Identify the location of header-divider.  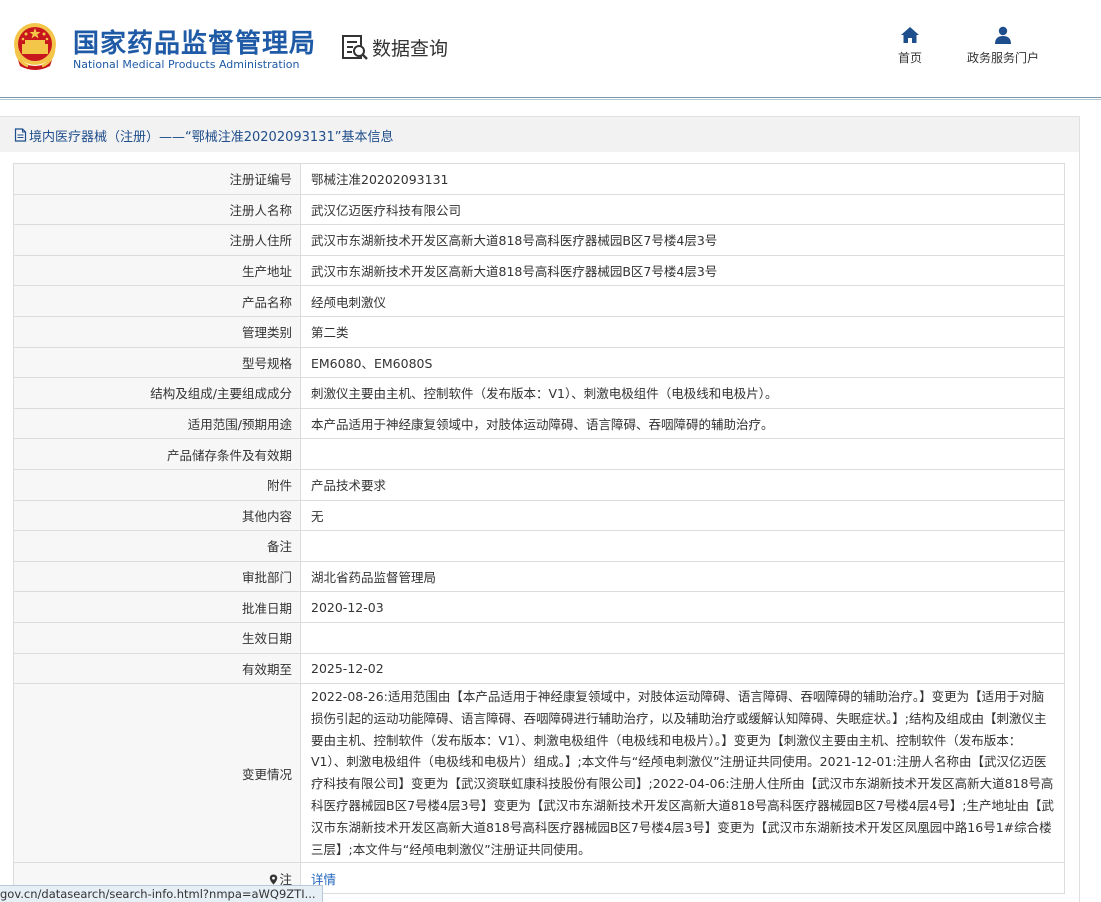
(550, 97).